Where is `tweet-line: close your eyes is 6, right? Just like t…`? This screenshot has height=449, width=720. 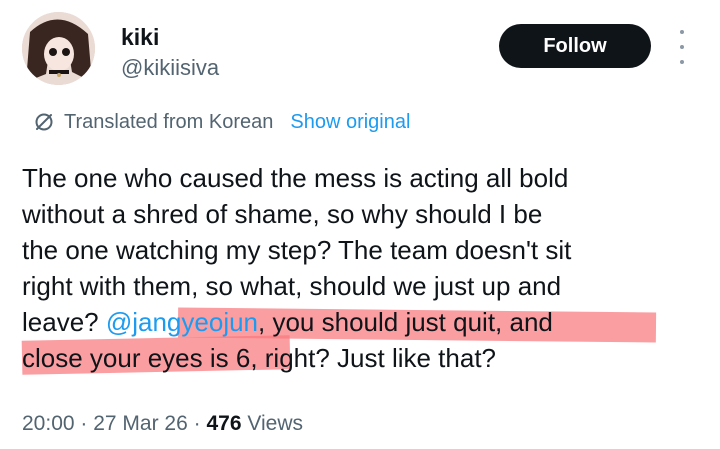 tweet-line: close your eyes is 6, right? Just like t… is located at coordinates (356, 355).